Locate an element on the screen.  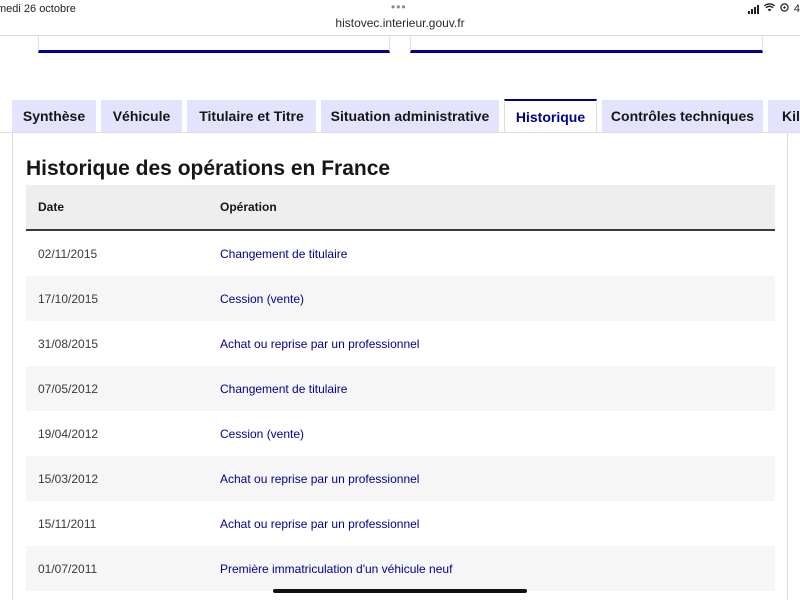
tab-titulaire-et-titre: Titulaire et Titre is located at coordinates (251, 116).